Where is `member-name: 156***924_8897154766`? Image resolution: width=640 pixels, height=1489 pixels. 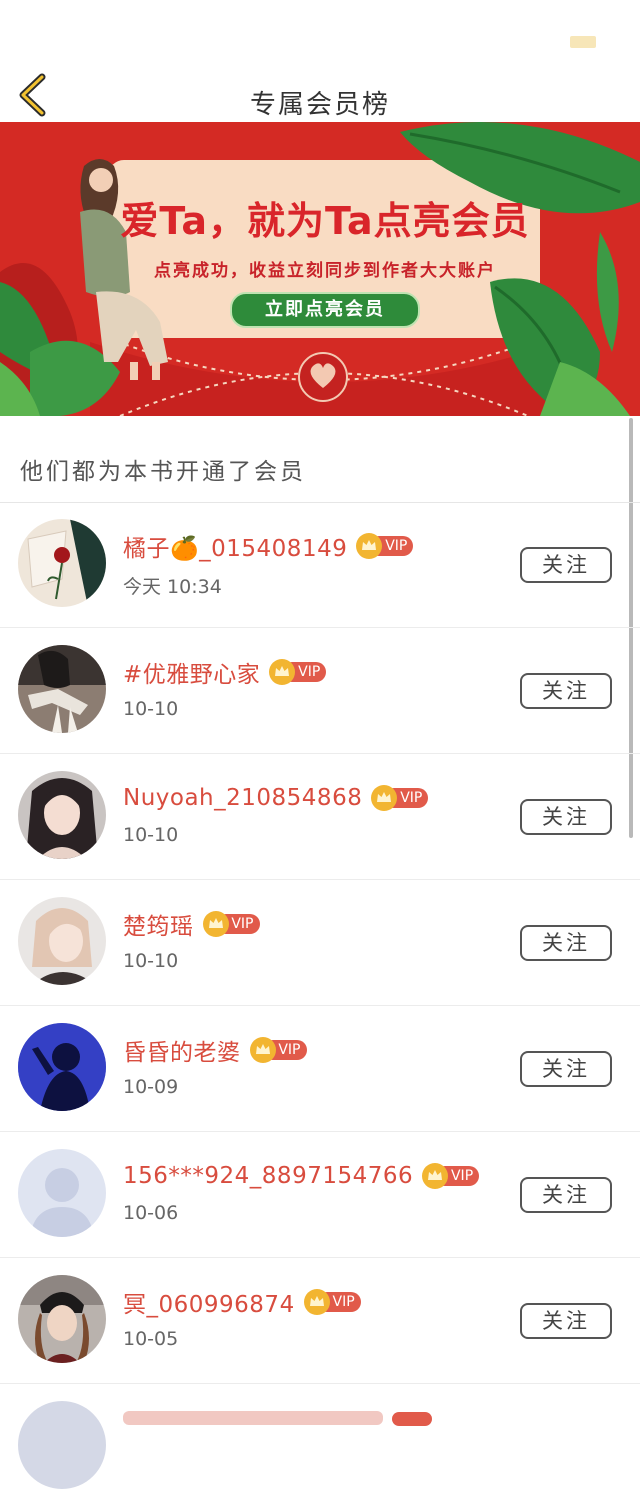
member-name: 156***924_8897154766 is located at coordinates (268, 1176).